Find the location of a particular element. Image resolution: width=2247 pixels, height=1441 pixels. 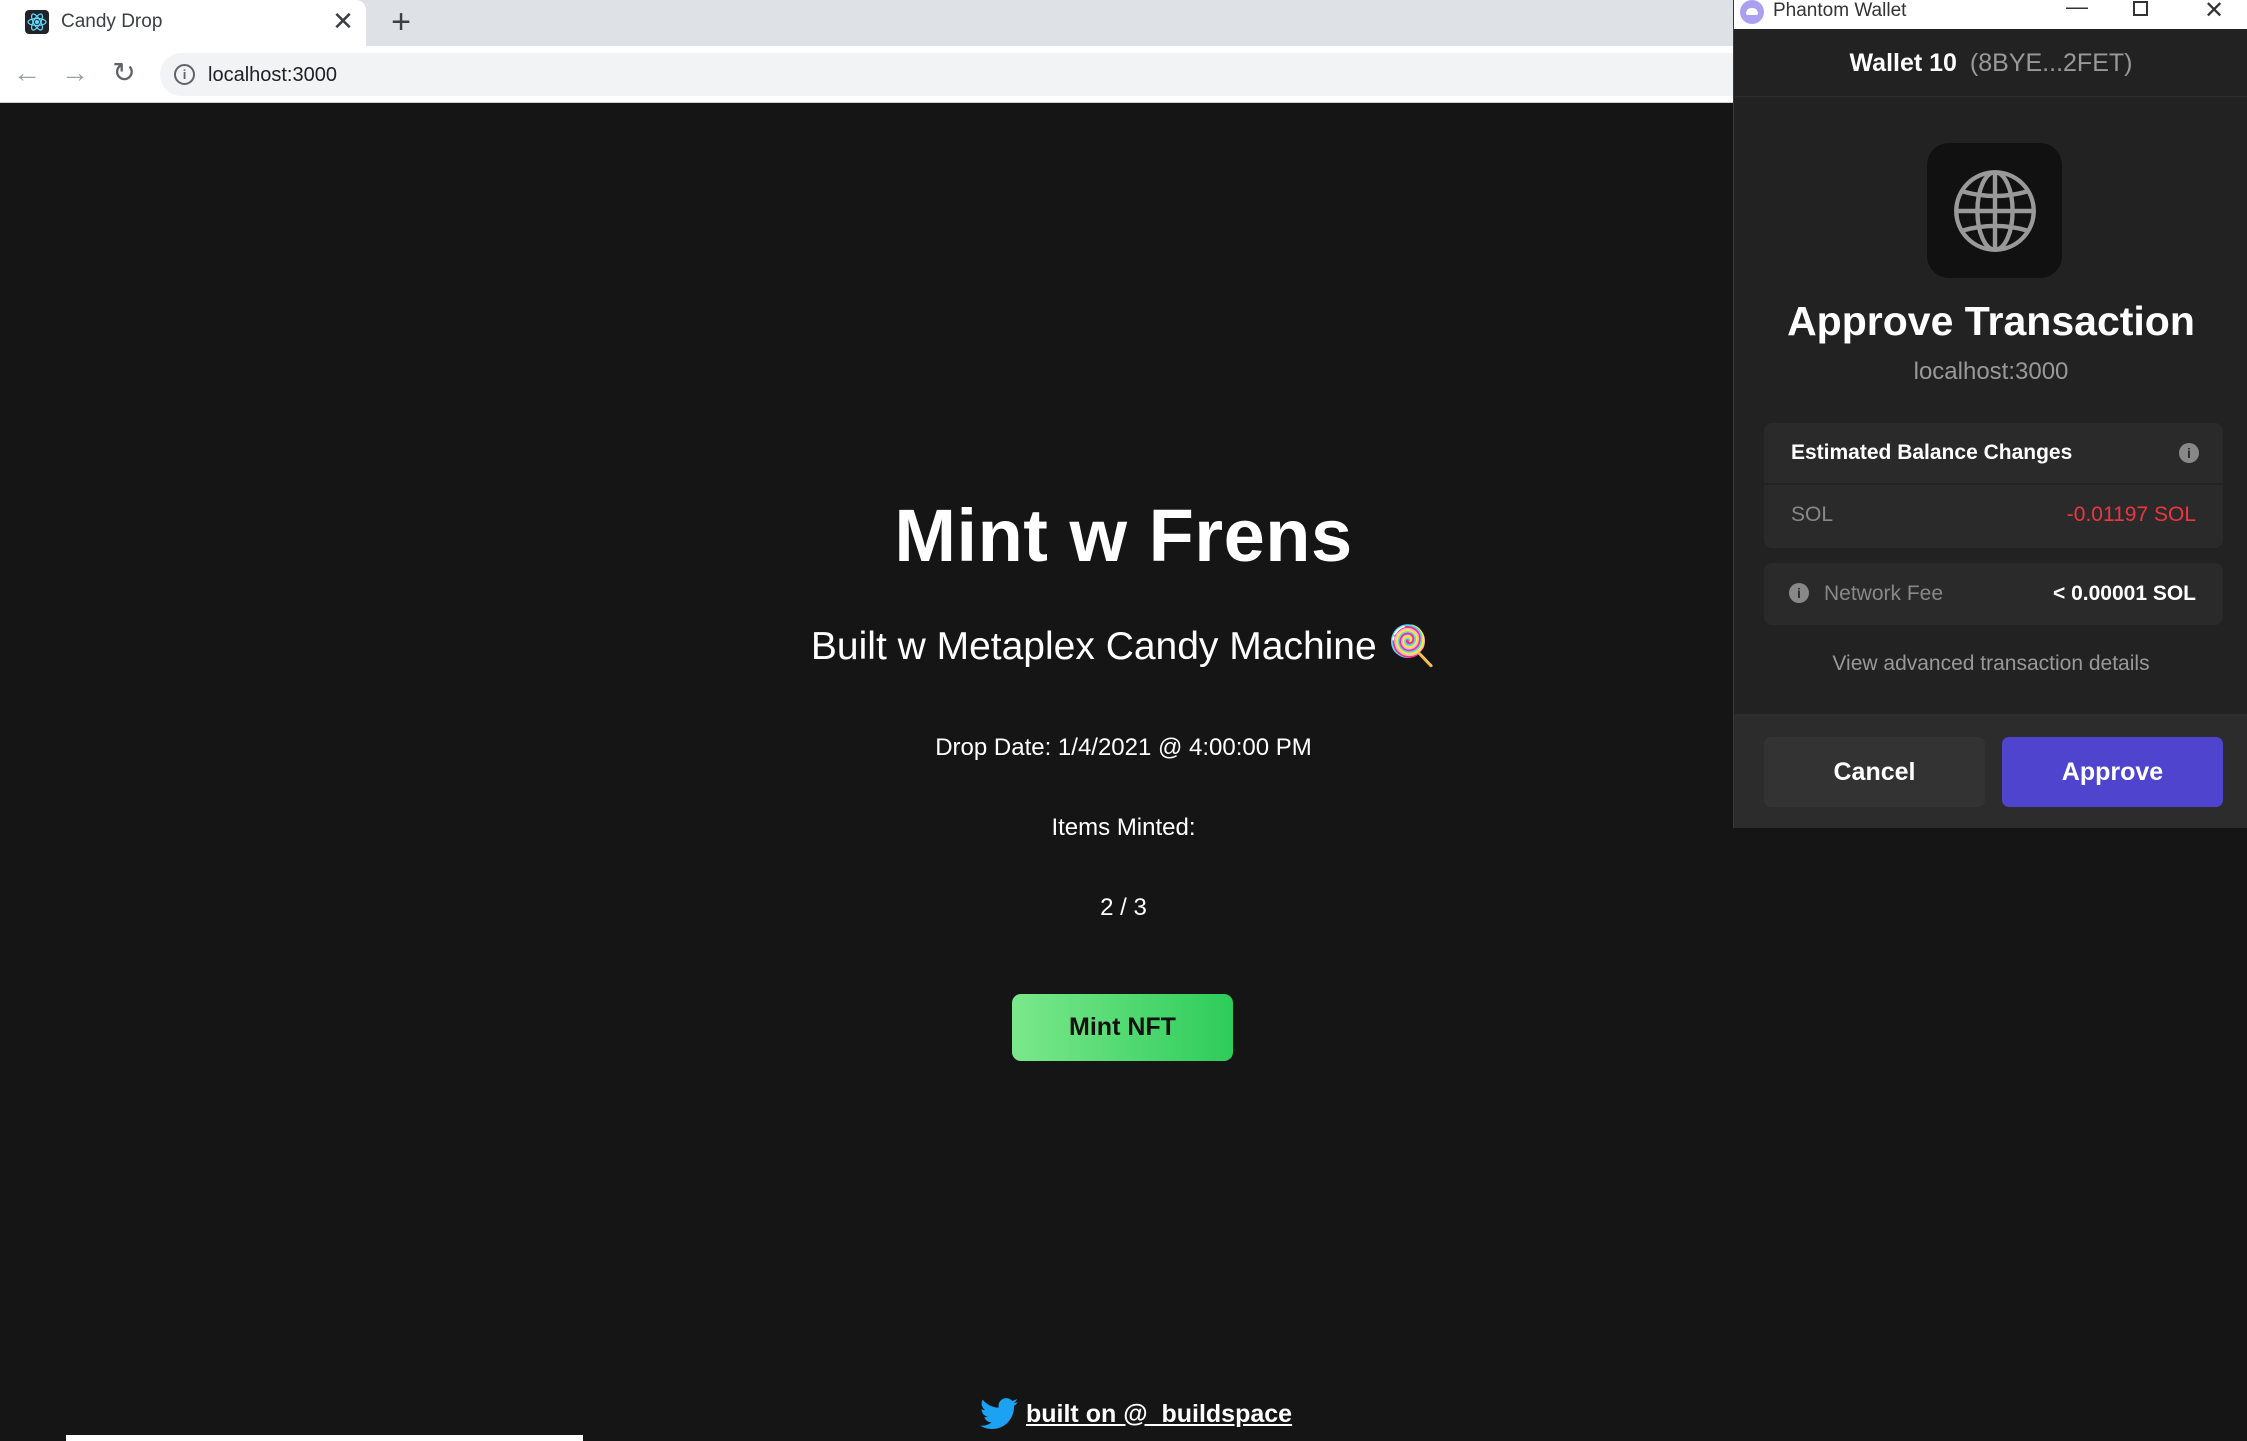

new-tab-button: + is located at coordinates (401, 22).